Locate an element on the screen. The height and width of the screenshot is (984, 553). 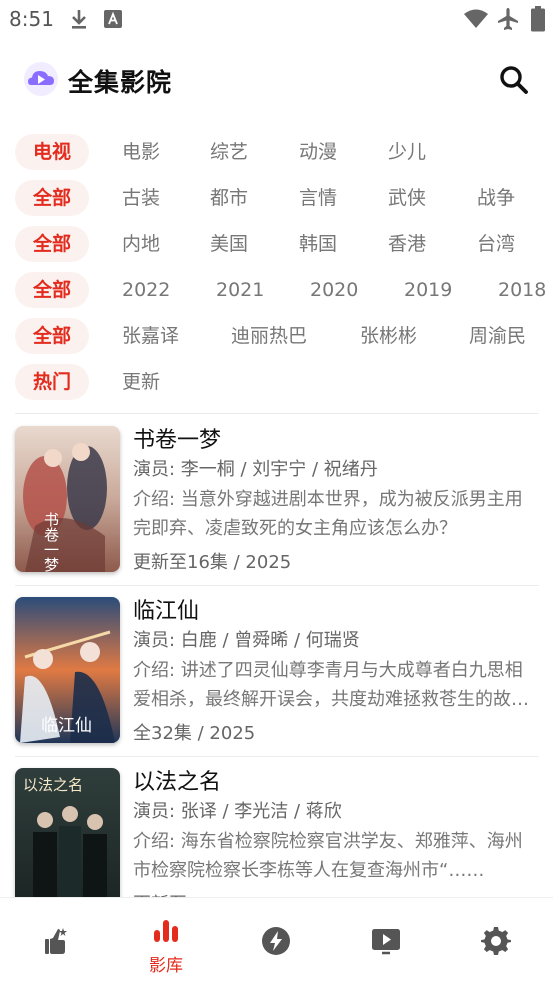
filter-chip-active: 电视 is located at coordinates (52, 152).